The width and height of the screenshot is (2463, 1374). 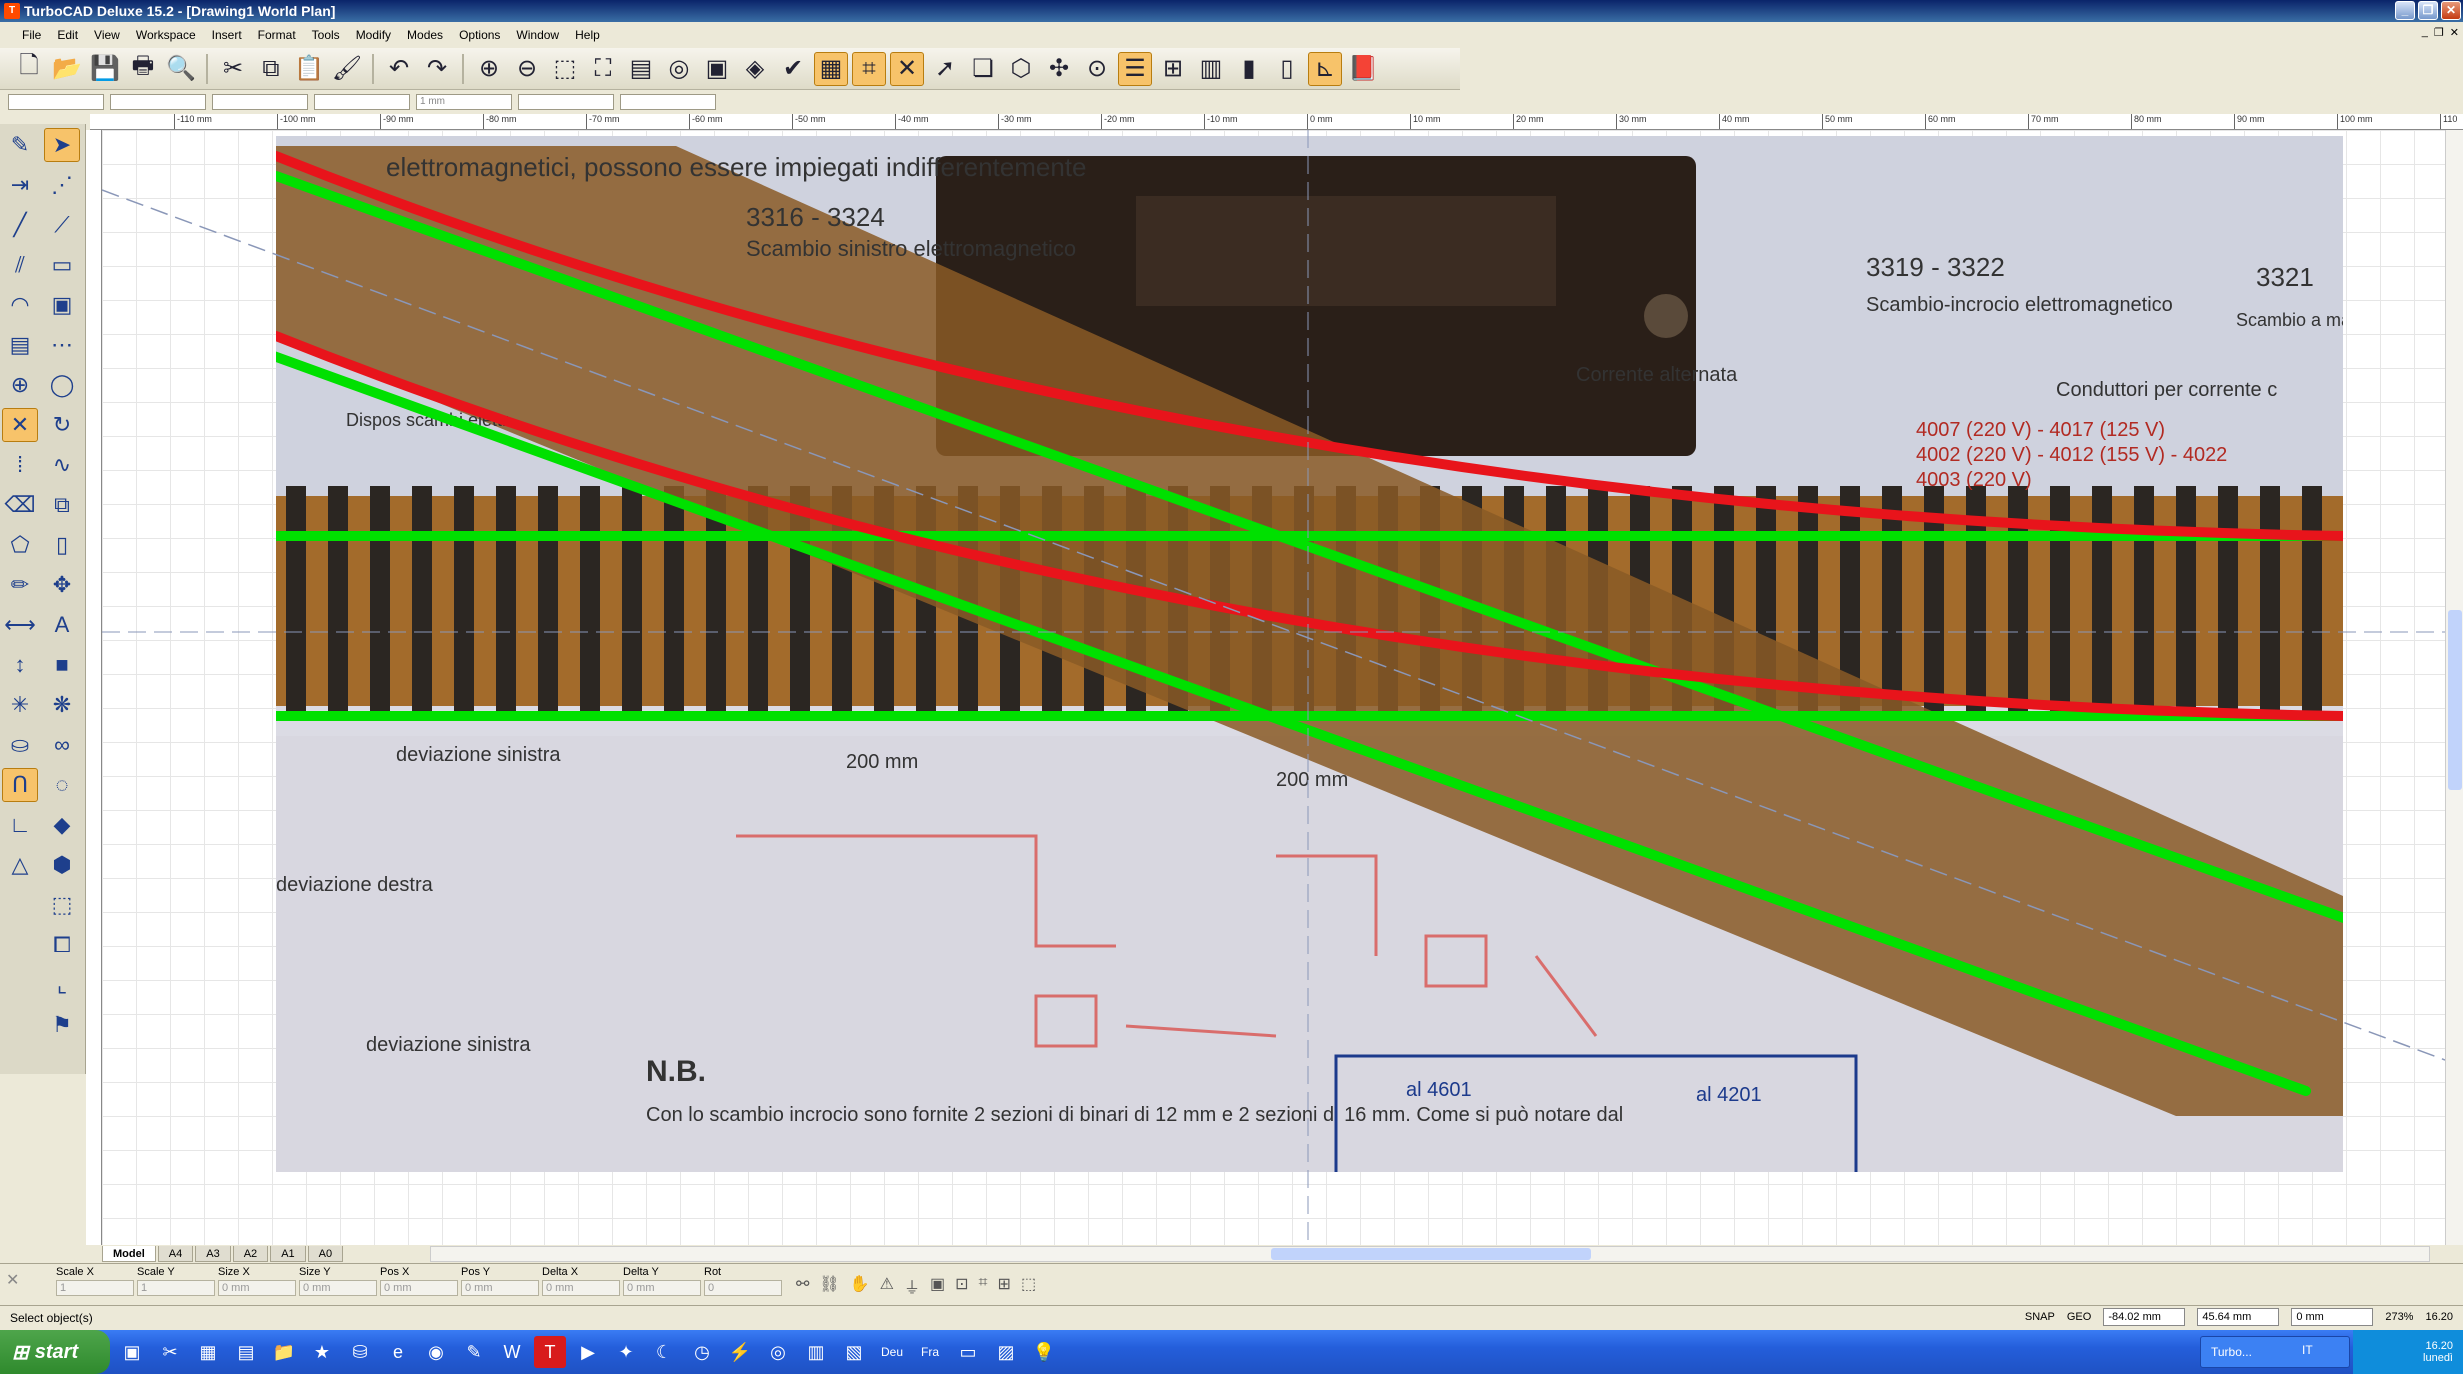 What do you see at coordinates (62, 505) in the screenshot?
I see `copy-shape-icon: ⧉` at bounding box center [62, 505].